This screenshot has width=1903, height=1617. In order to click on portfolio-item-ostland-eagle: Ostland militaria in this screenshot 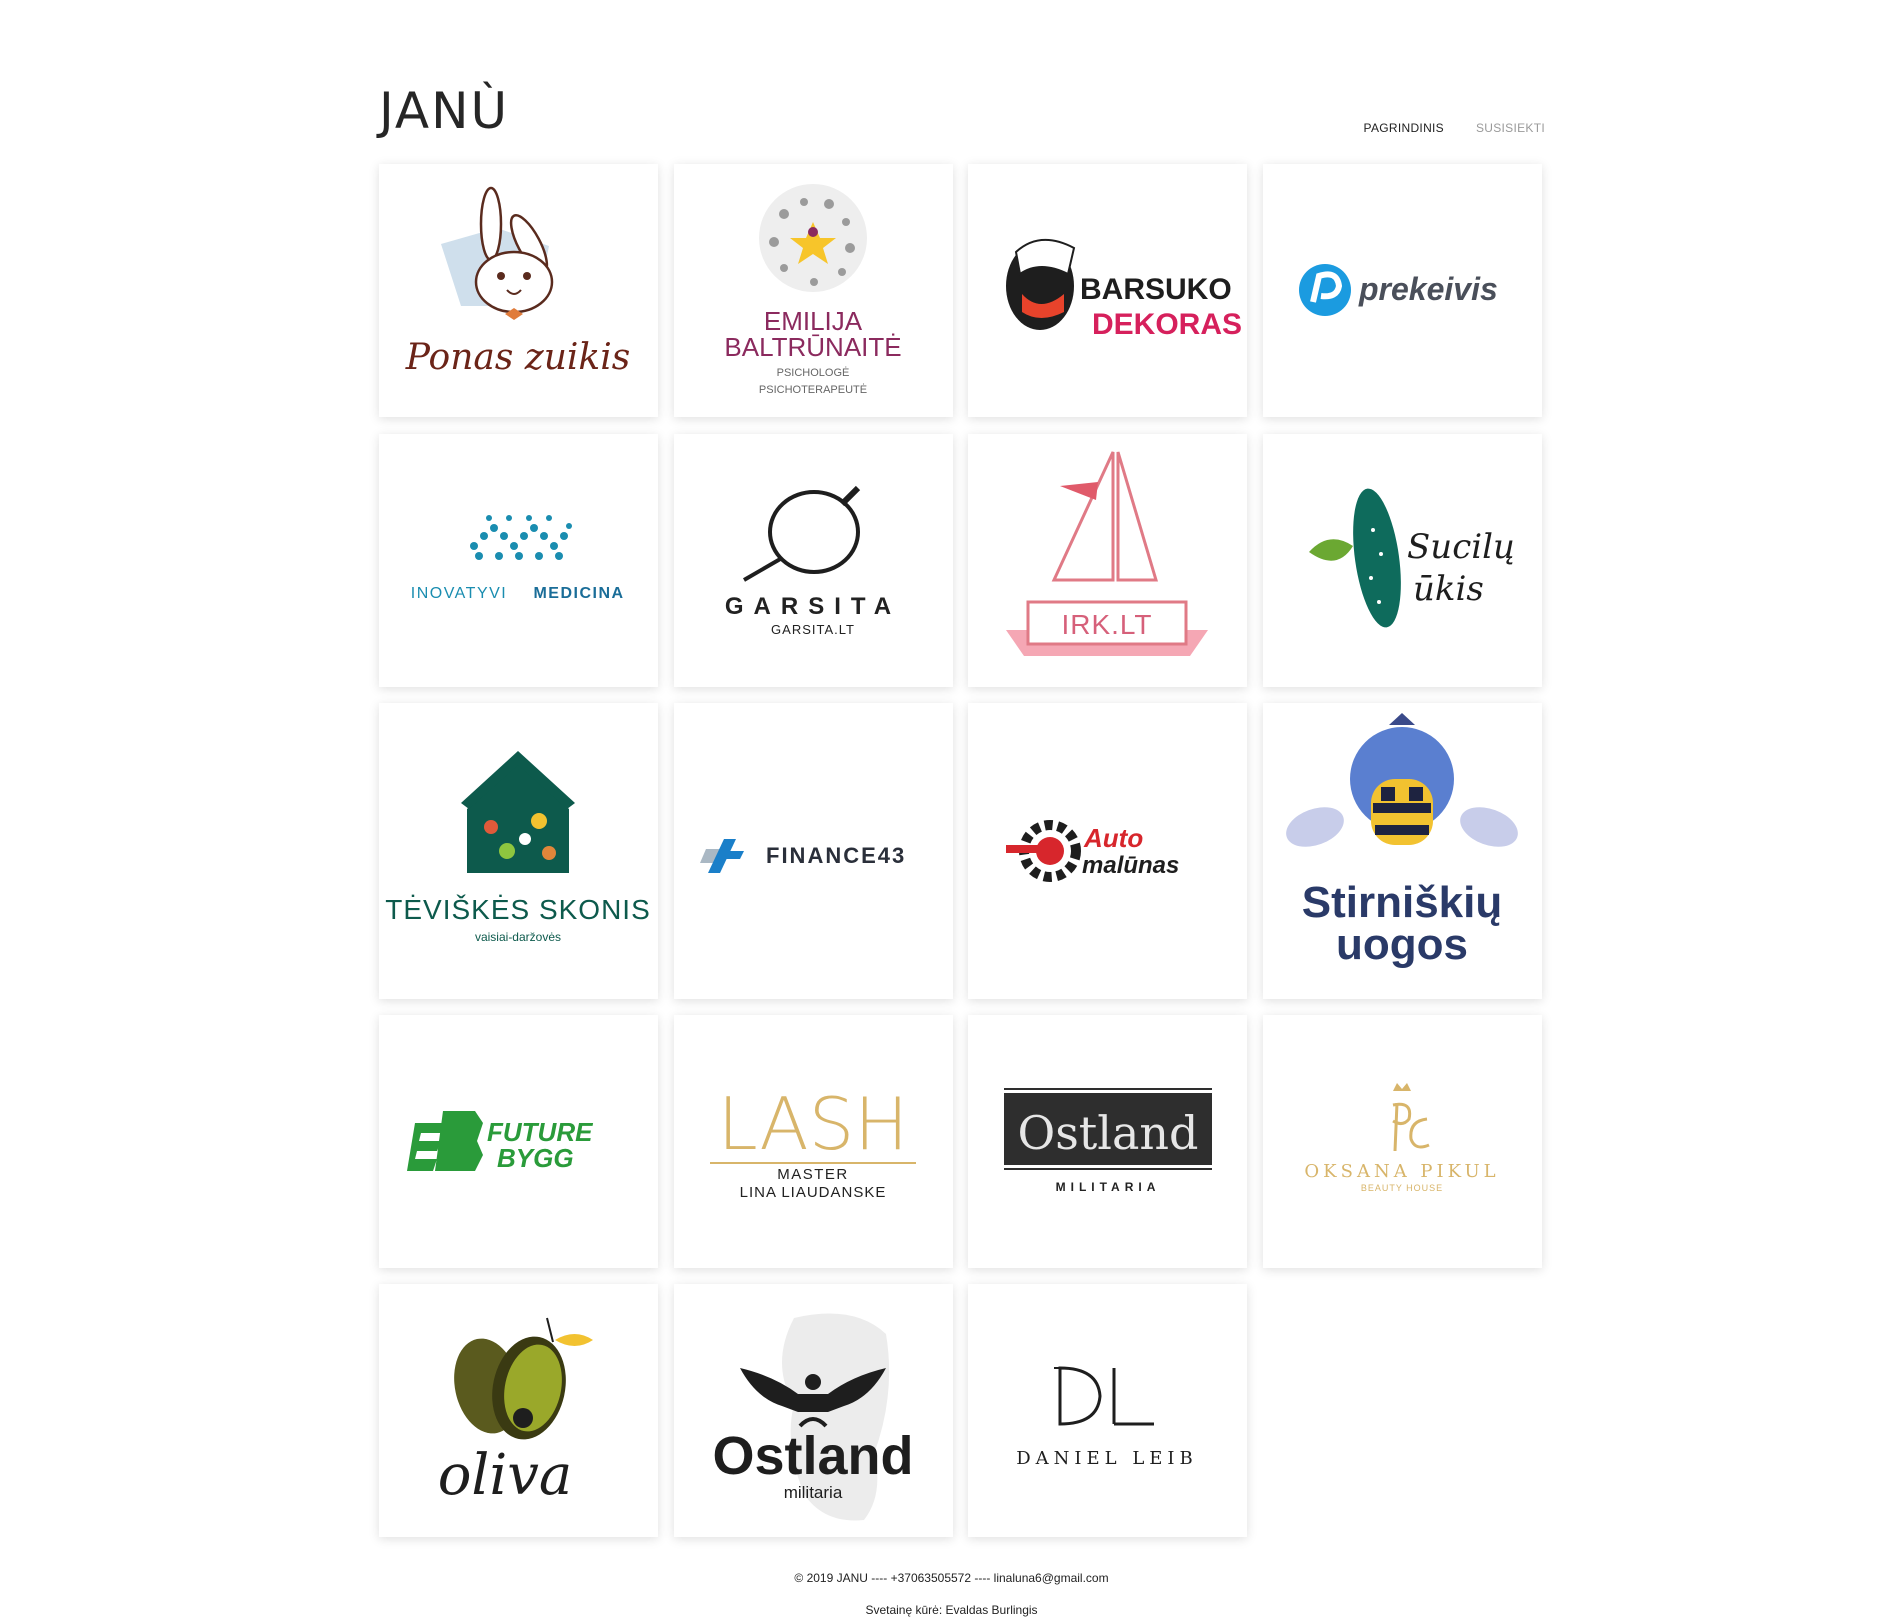, I will do `click(813, 1410)`.